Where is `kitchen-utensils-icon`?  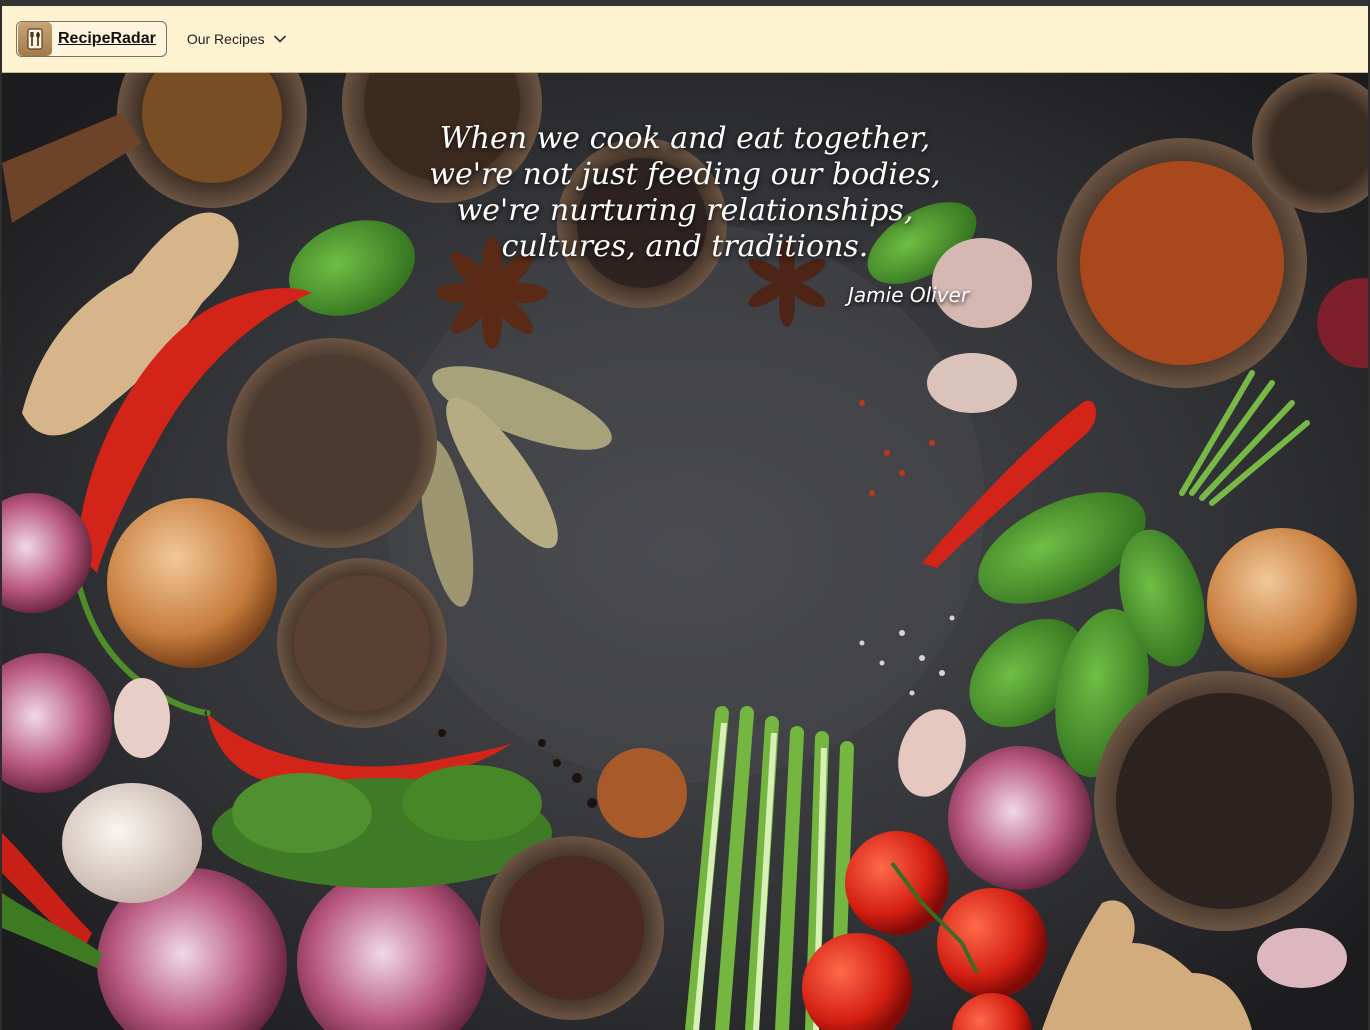
kitchen-utensils-icon is located at coordinates (35, 39).